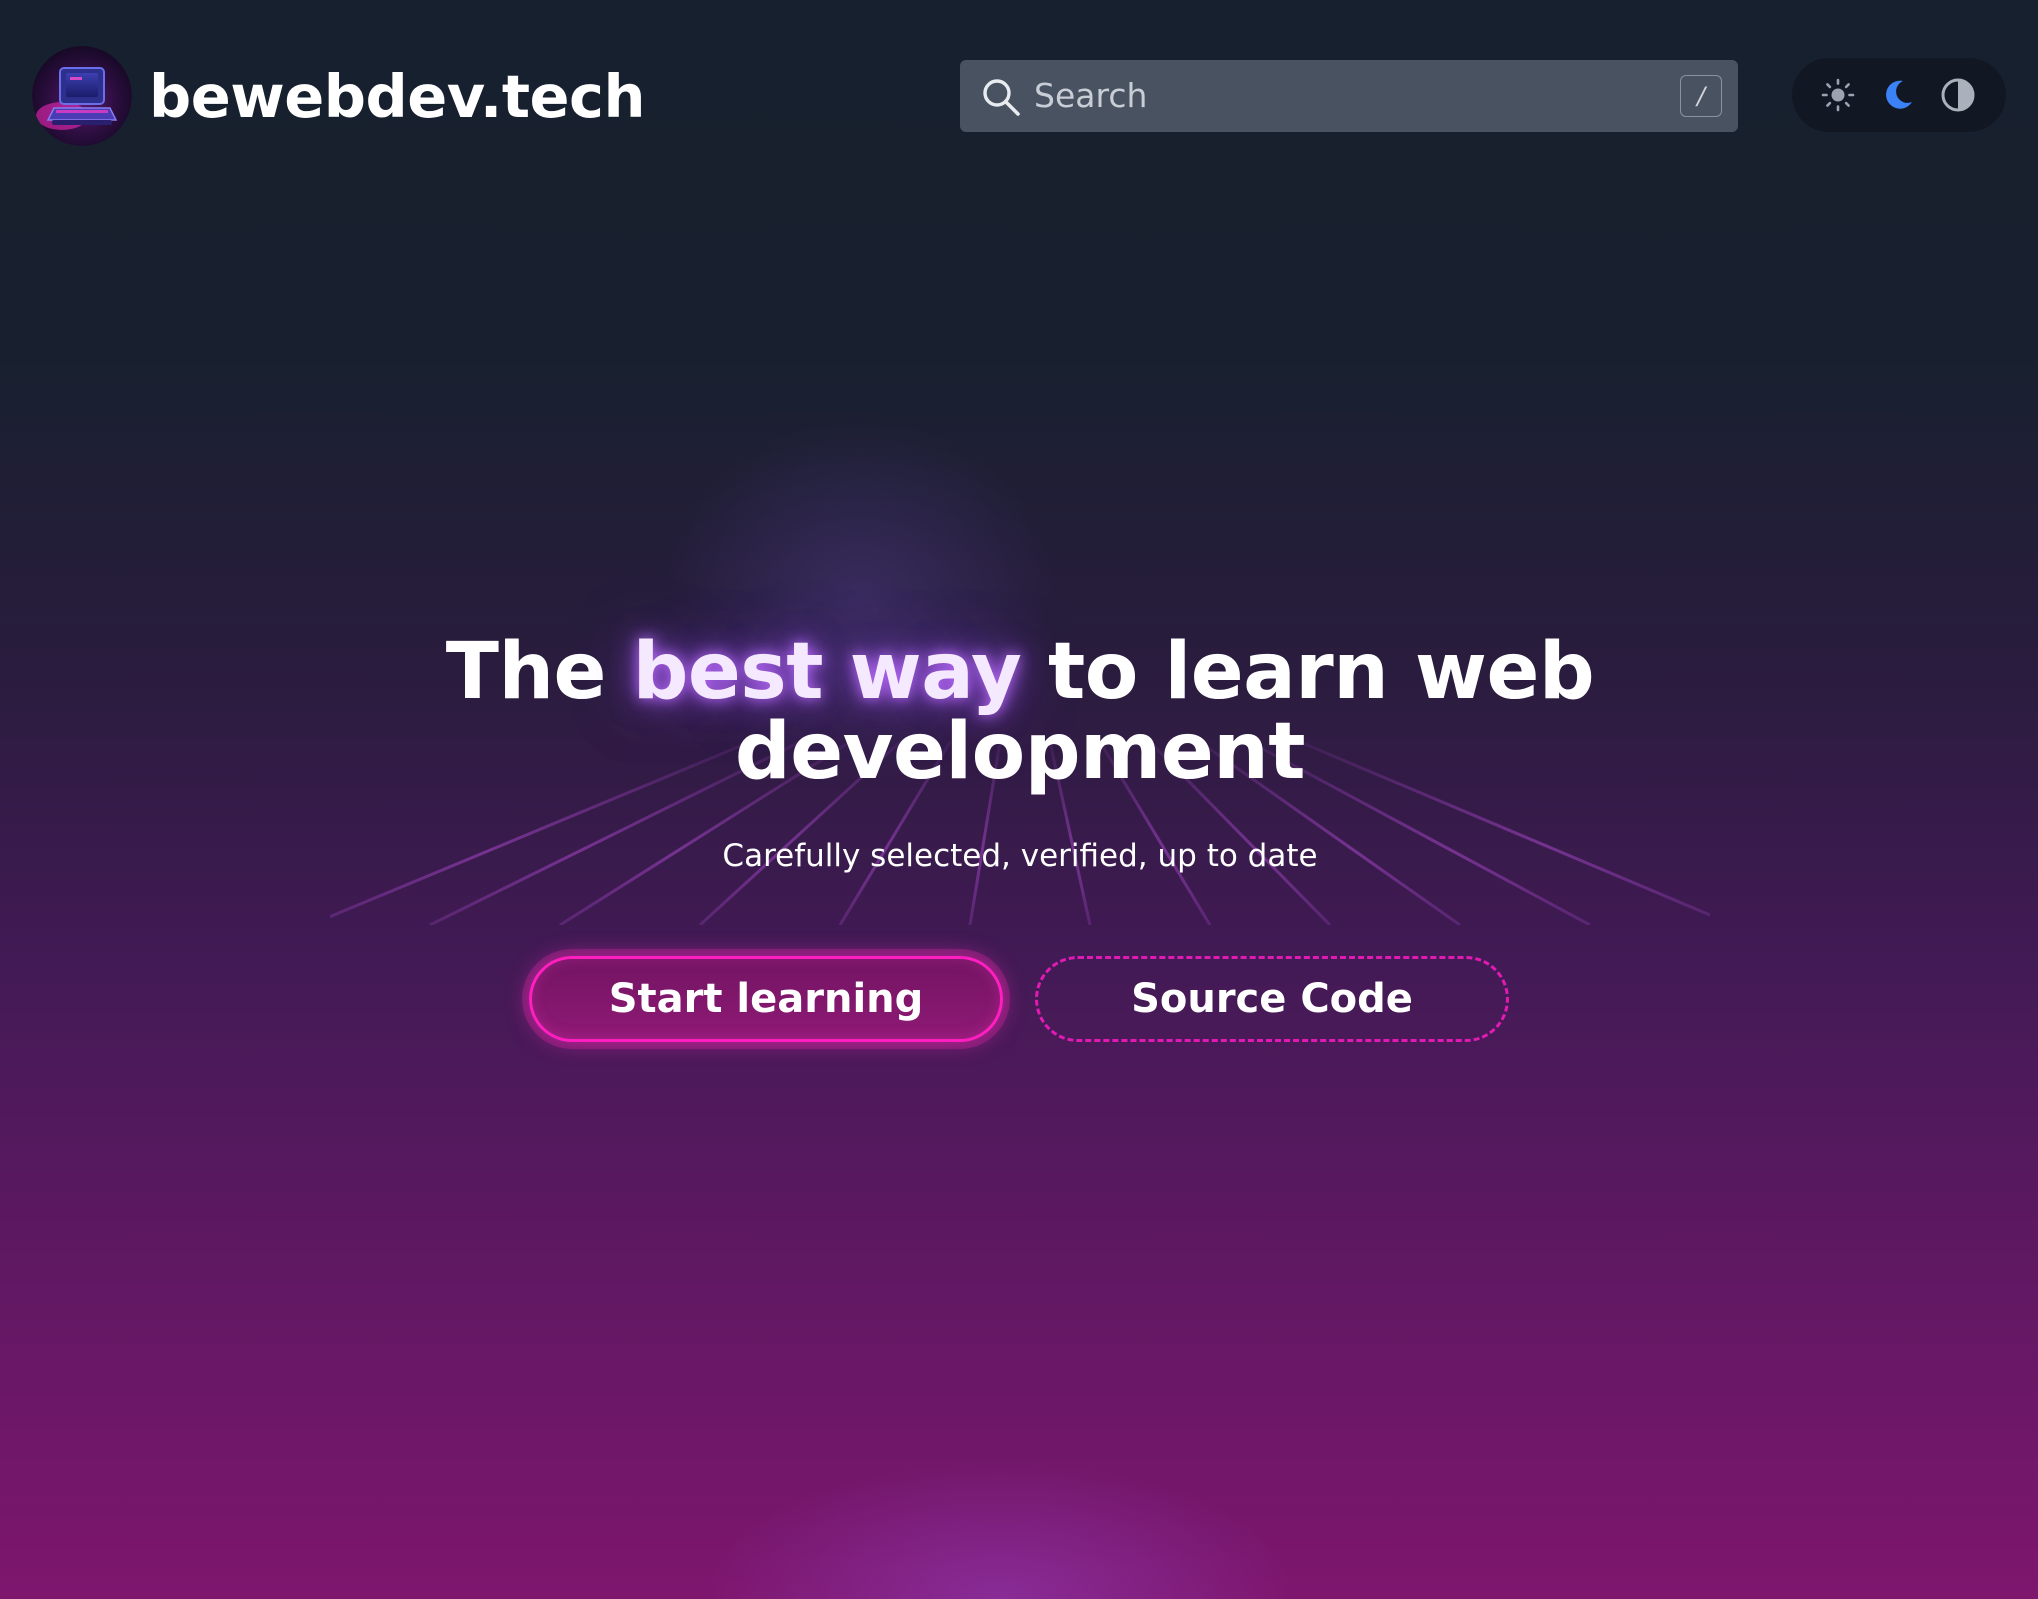  I want to click on hero-title: The best way to learn web development, so click(1020, 712).